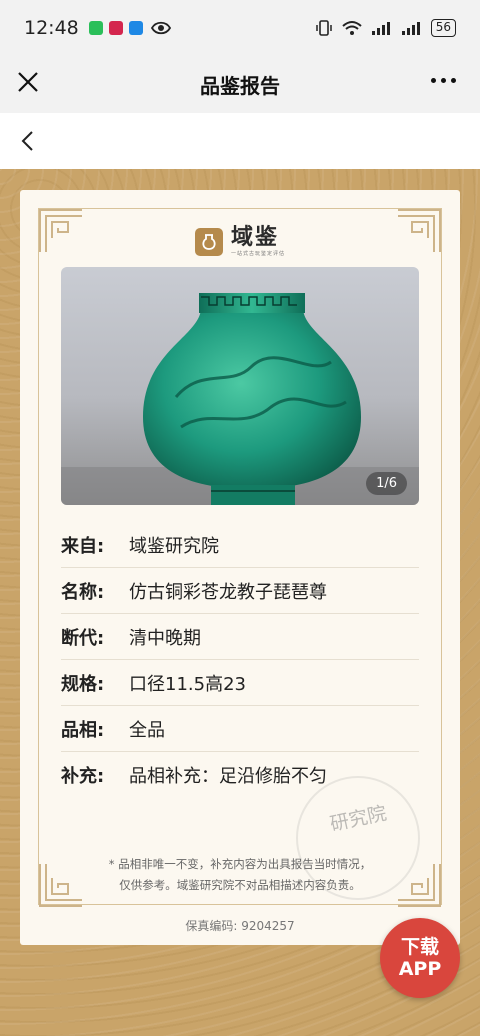 The width and height of the screenshot is (480, 1036). I want to click on brand-name: 域鉴, so click(254, 237).